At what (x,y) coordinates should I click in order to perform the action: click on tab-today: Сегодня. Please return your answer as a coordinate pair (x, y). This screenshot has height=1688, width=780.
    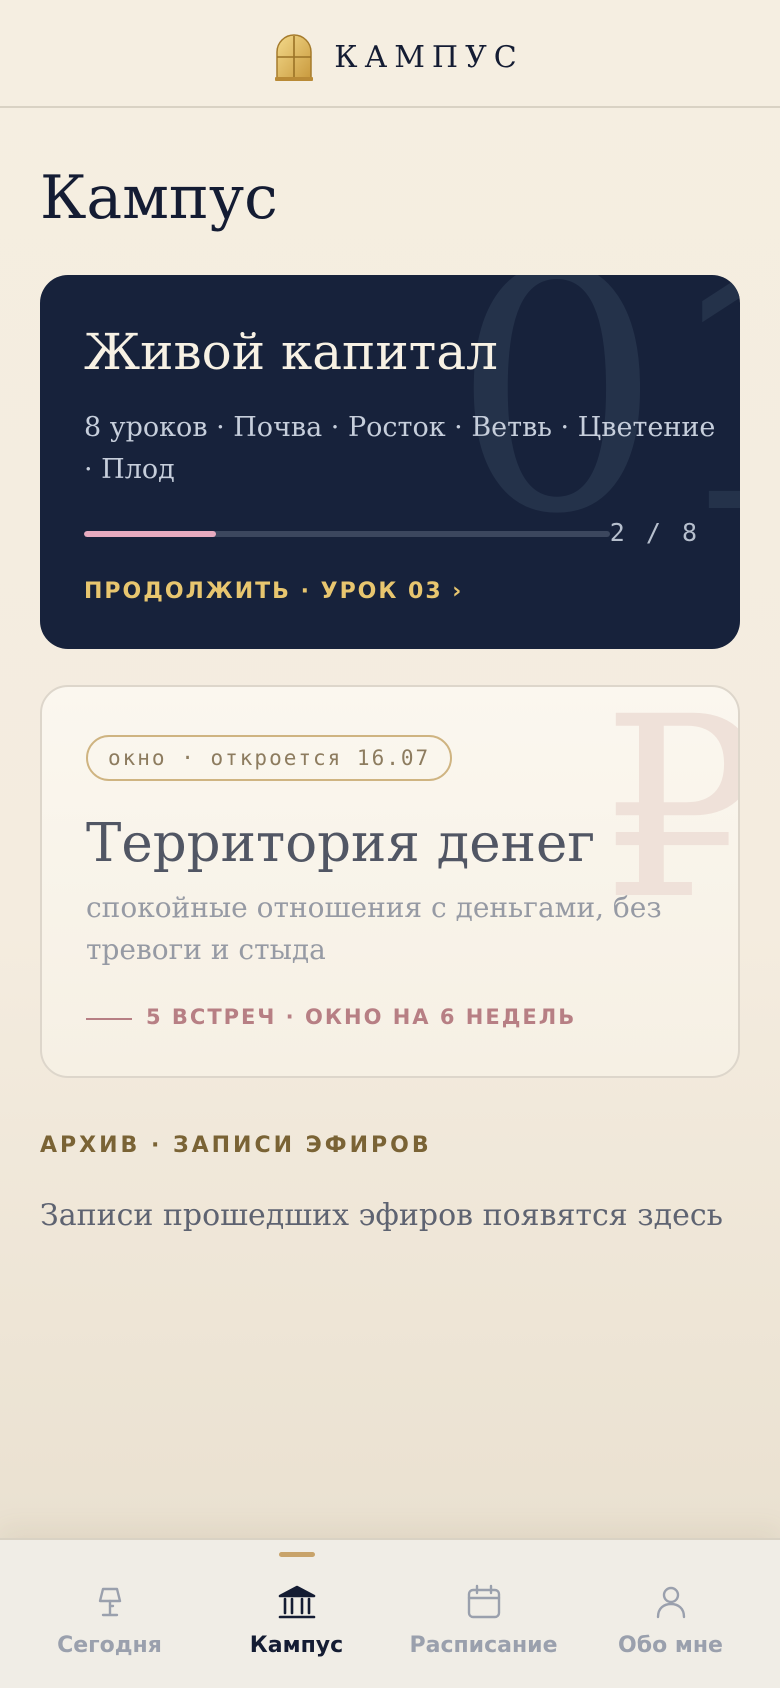
    Looking at the image, I should click on (109, 1614).